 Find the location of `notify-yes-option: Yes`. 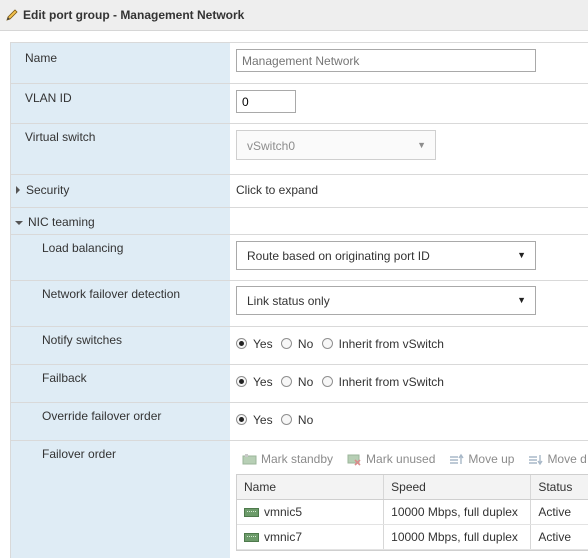

notify-yes-option: Yes is located at coordinates (254, 344).